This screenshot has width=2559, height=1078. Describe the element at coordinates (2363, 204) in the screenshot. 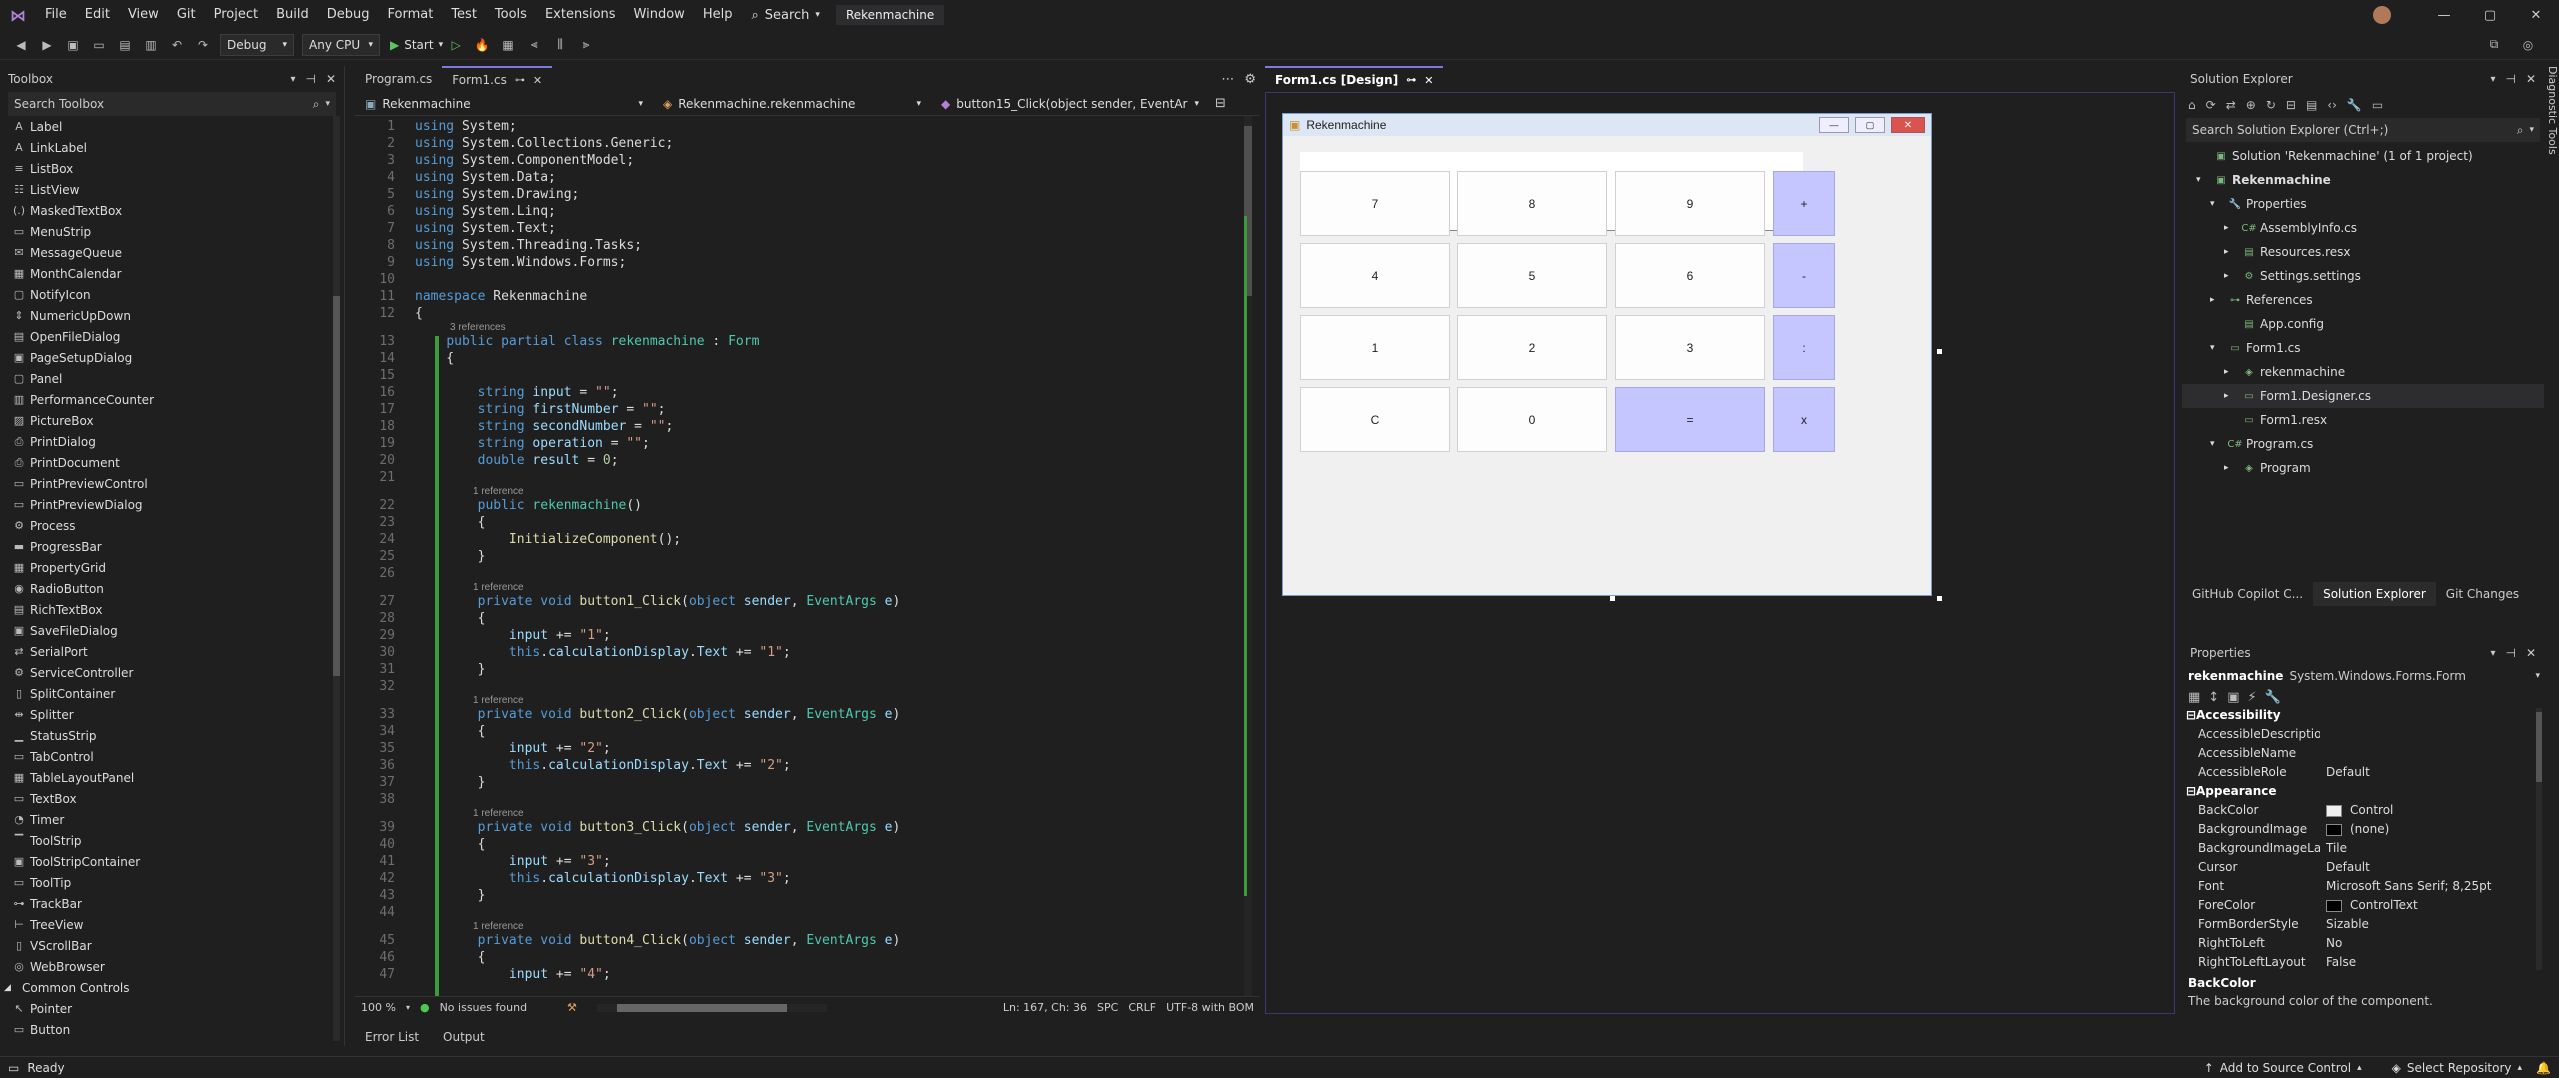

I see `solution-node-properties: ▾ 🔧 Properties` at that location.